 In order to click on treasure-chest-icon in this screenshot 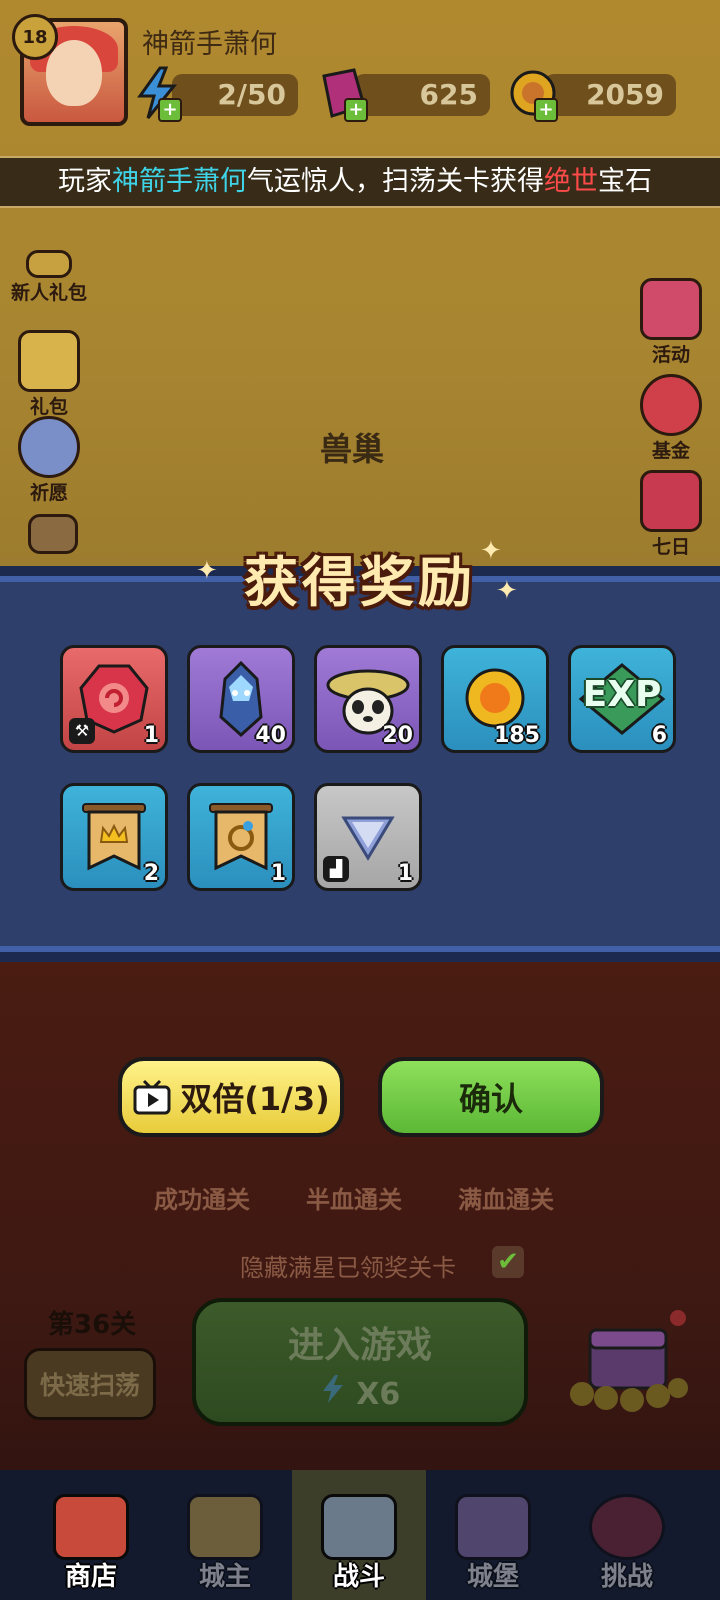, I will do `click(627, 1363)`.